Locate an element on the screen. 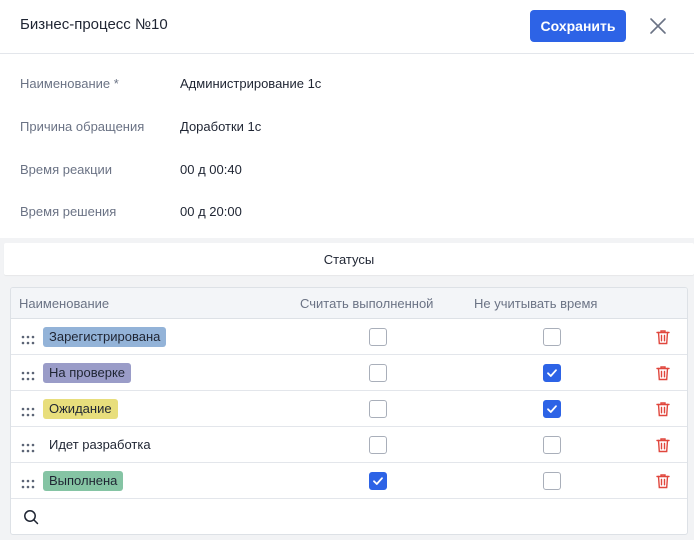  table-row: На проверке is located at coordinates (349, 373).